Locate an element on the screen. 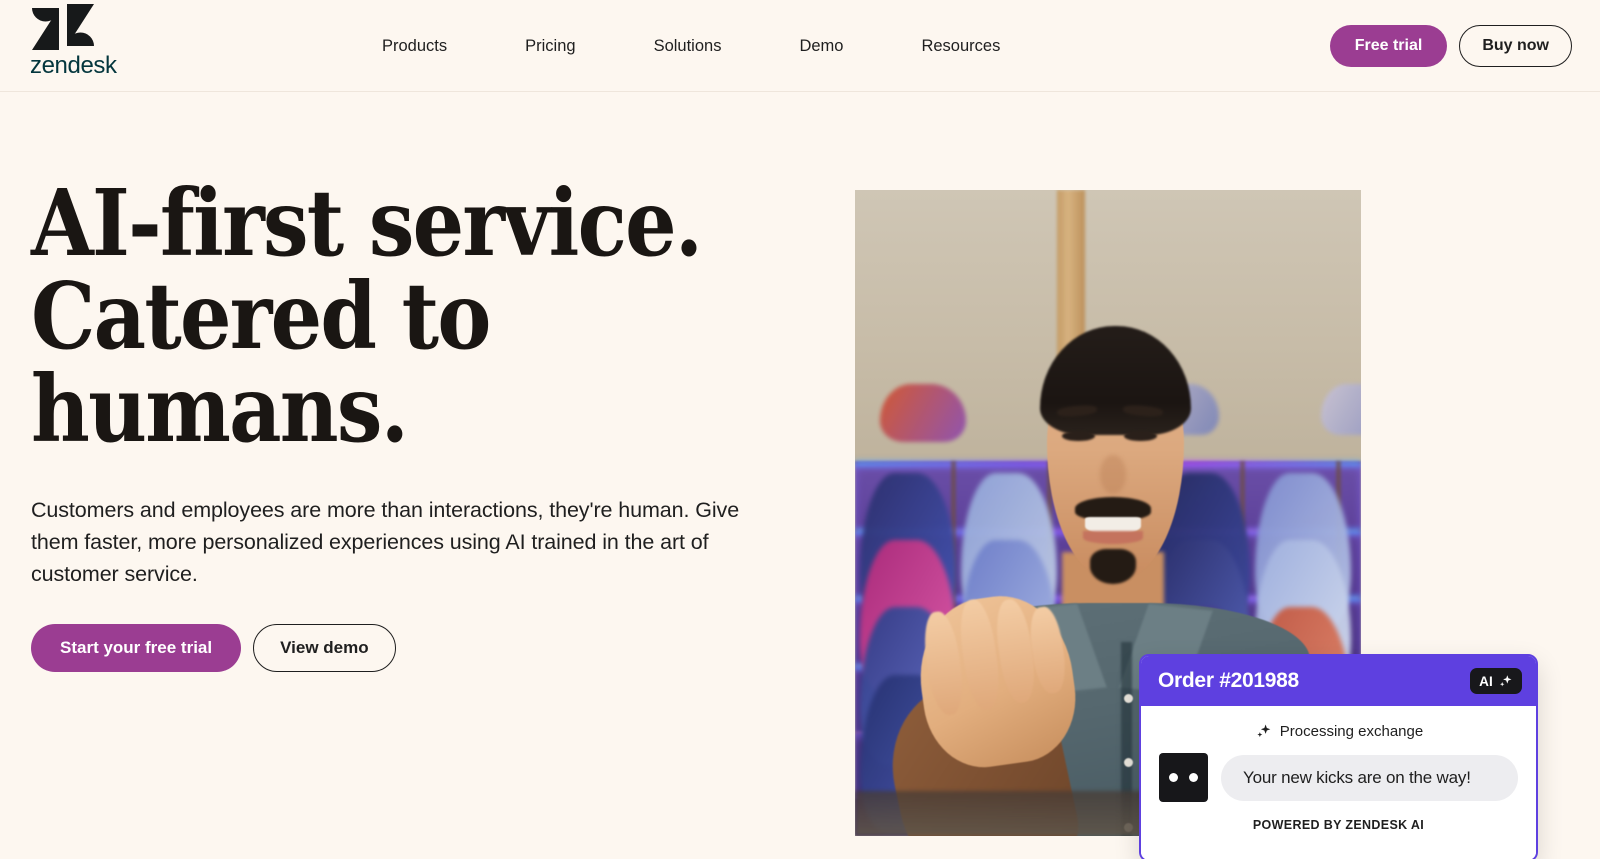 Image resolution: width=1600 pixels, height=859 pixels. zendesk-logo-link: zendesk is located at coordinates (90, 44).